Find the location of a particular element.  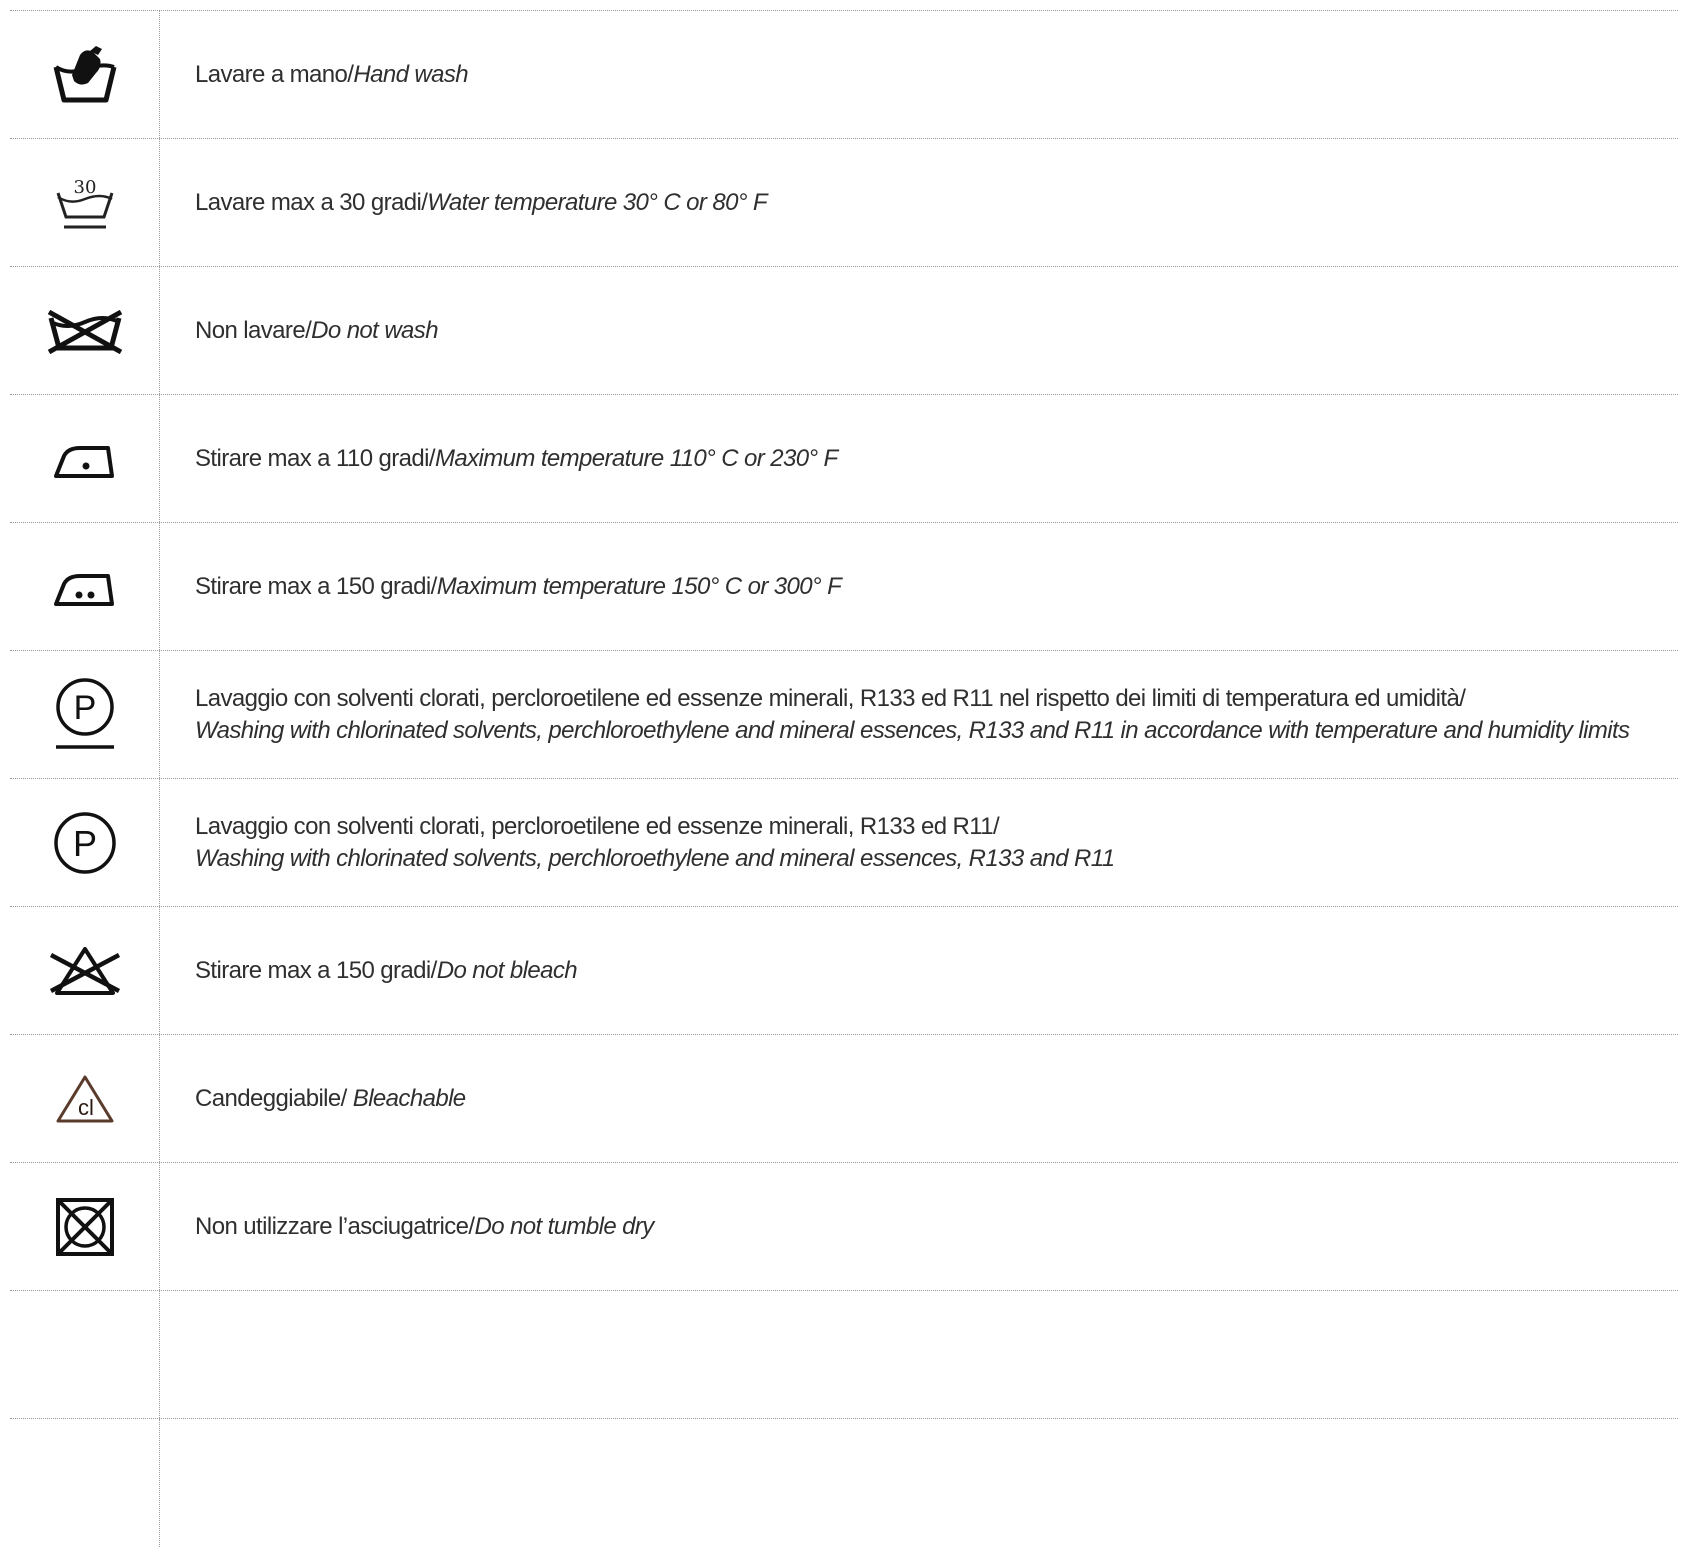

care-description: Stirare max a 150 gradi/Do not bleach is located at coordinates (919, 970).